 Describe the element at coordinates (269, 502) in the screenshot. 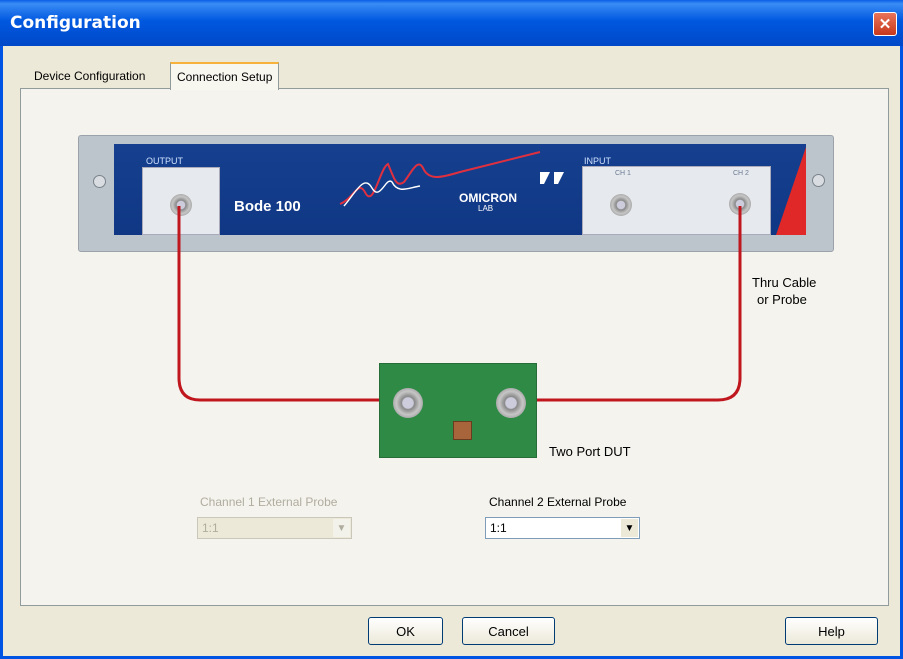

I see `ch1-probe-label: Channel 1 External Probe` at that location.